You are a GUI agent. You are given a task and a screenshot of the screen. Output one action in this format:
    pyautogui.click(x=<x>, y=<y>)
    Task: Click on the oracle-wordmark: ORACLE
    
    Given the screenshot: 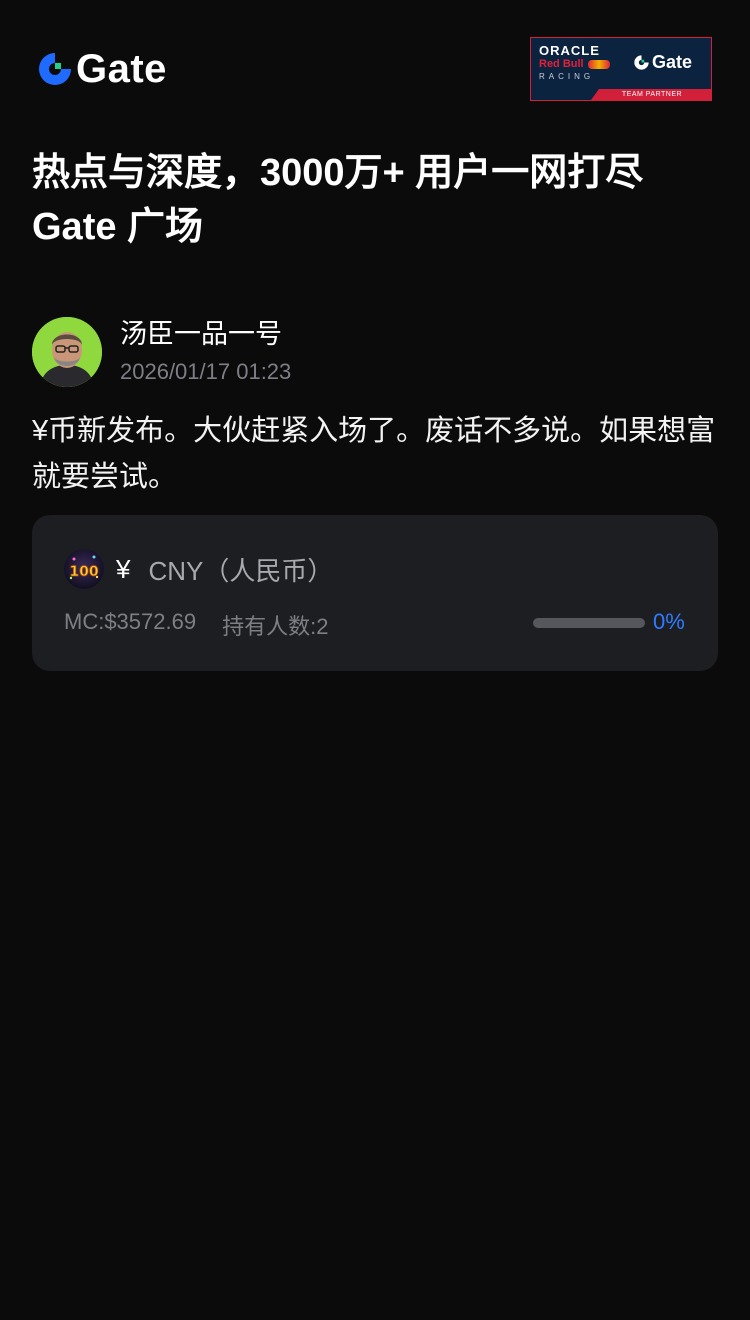 What is the action you would take?
    pyautogui.click(x=569, y=50)
    